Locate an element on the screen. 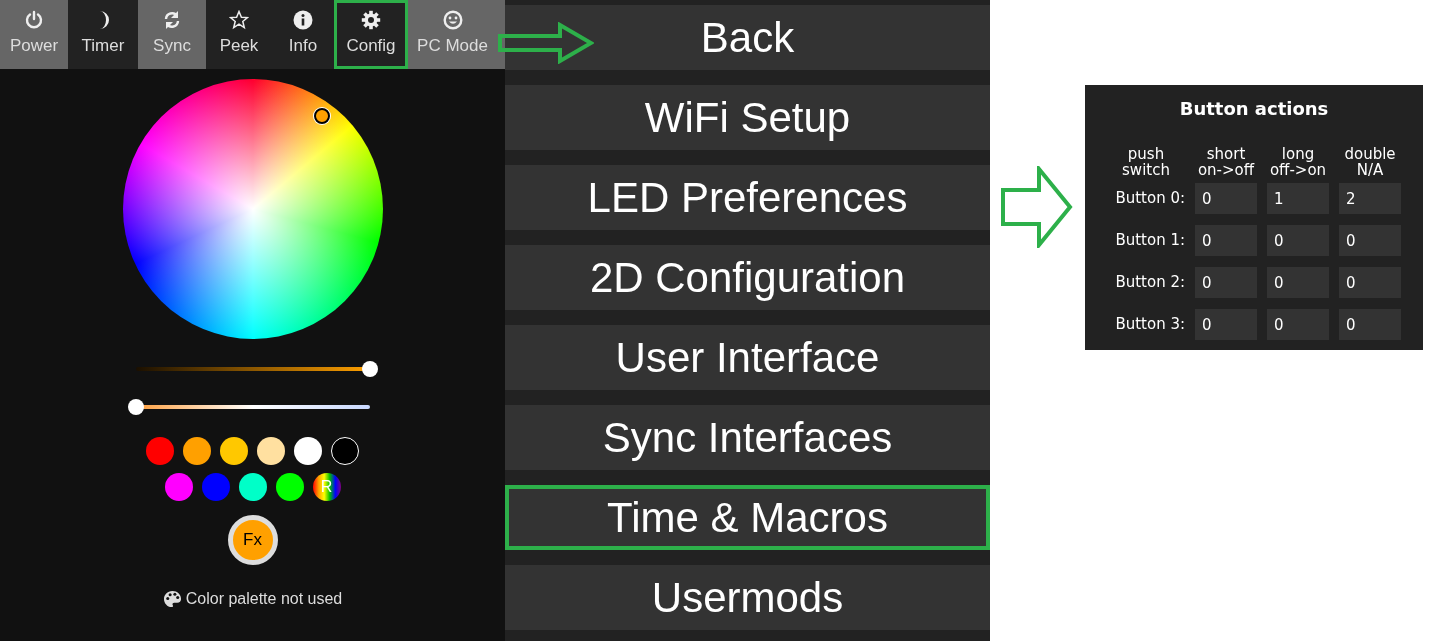 Image resolution: width=1432 pixels, height=641 pixels. settings-icon is located at coordinates (371, 20).